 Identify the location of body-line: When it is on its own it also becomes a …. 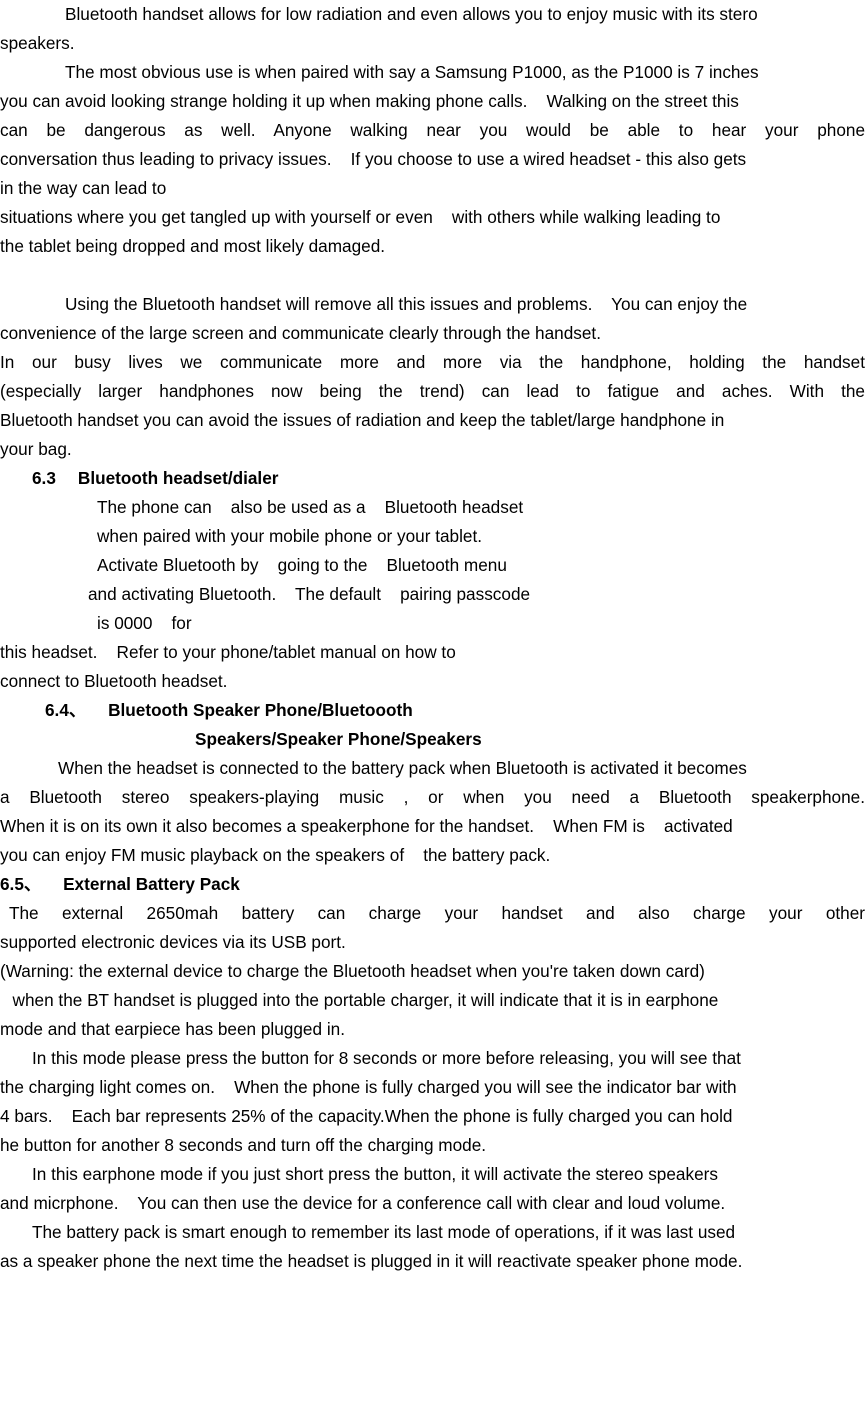
(366, 826).